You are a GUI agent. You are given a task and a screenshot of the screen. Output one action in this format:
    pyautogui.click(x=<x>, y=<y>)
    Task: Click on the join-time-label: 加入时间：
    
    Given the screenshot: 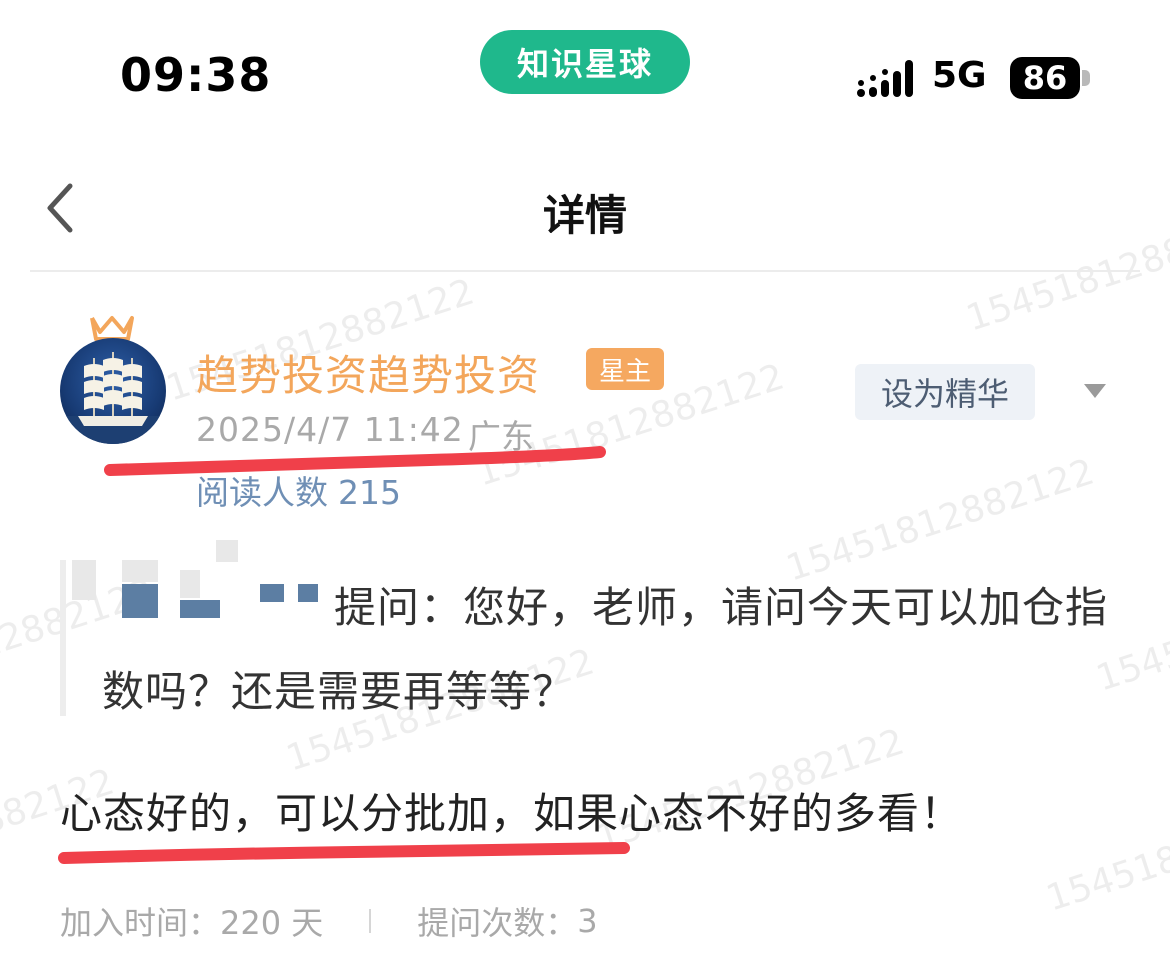 What is the action you would take?
    pyautogui.click(x=140, y=923)
    